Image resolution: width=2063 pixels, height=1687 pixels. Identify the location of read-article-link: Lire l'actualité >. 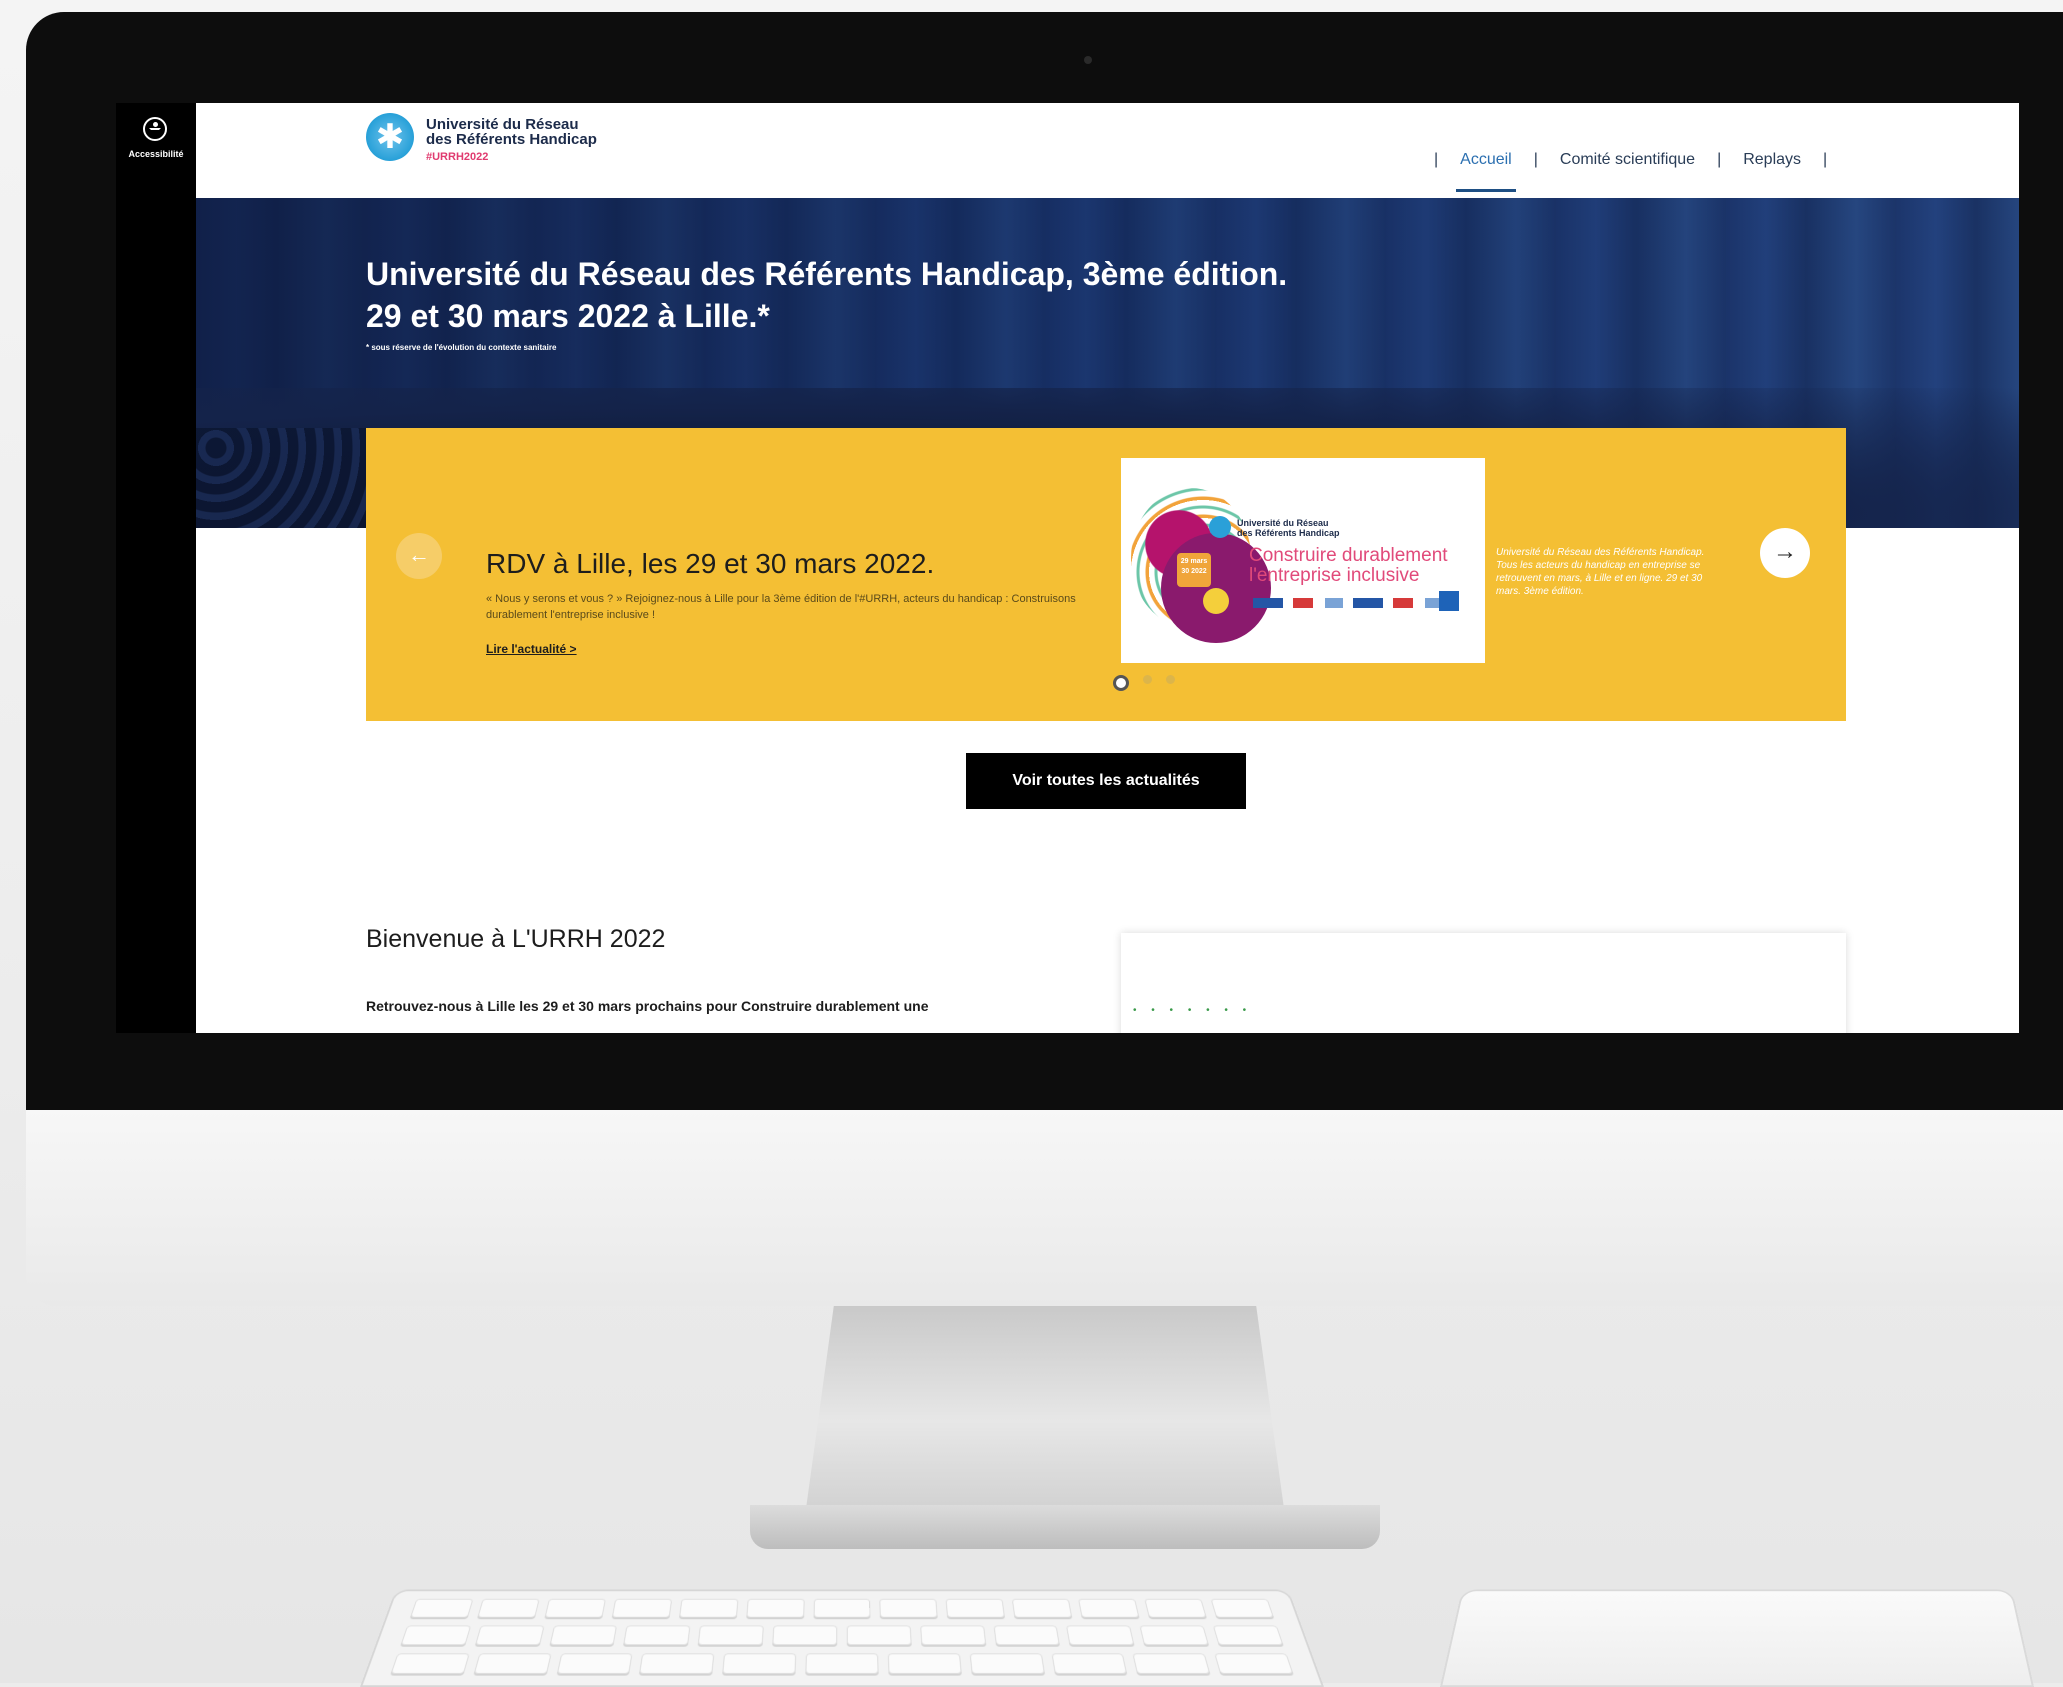
(531, 649).